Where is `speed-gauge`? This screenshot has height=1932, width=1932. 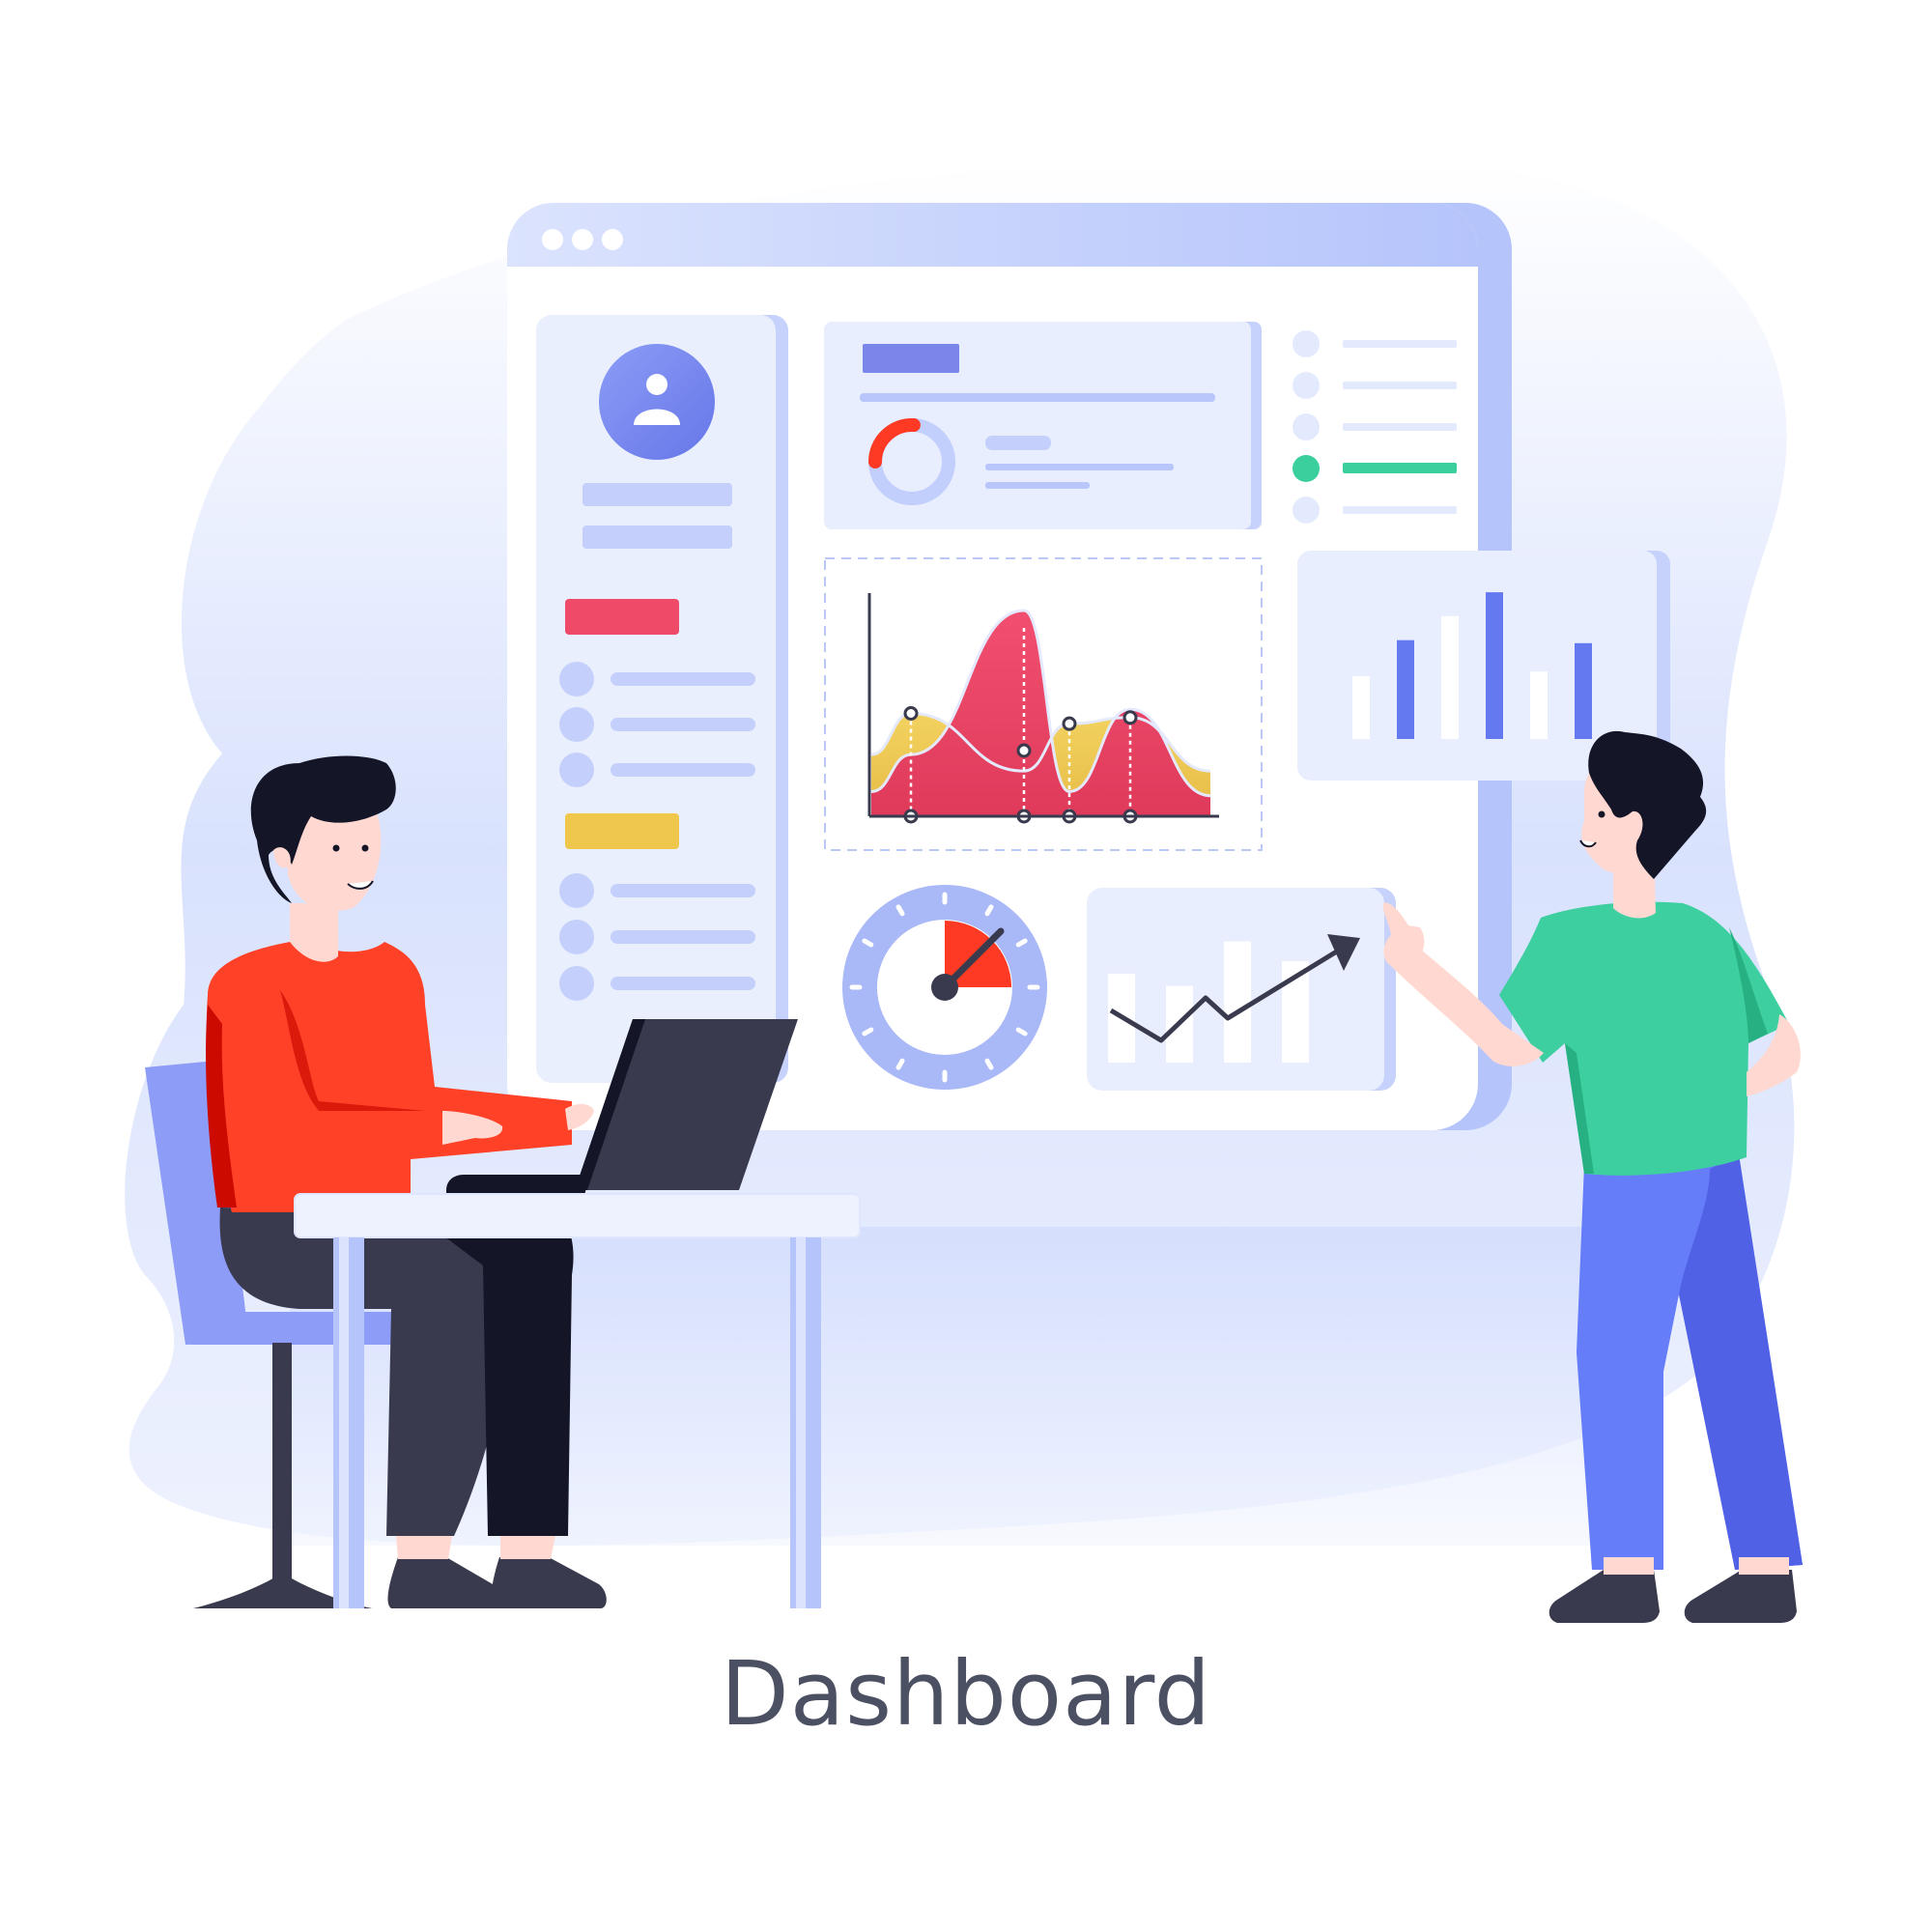 speed-gauge is located at coordinates (944, 987).